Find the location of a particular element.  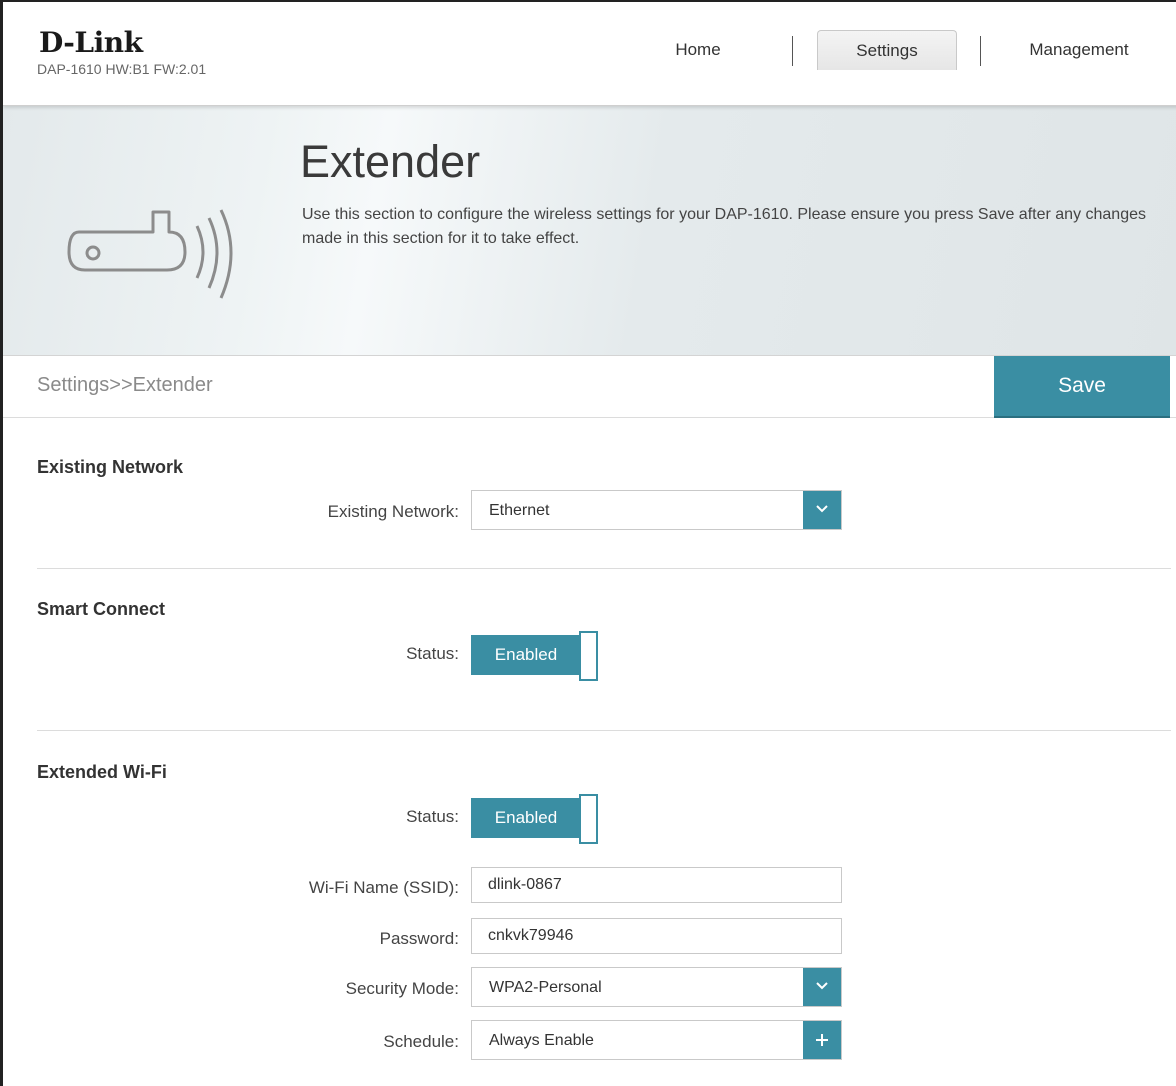

security-mode-label: Security Mode: is located at coordinates (402, 988).